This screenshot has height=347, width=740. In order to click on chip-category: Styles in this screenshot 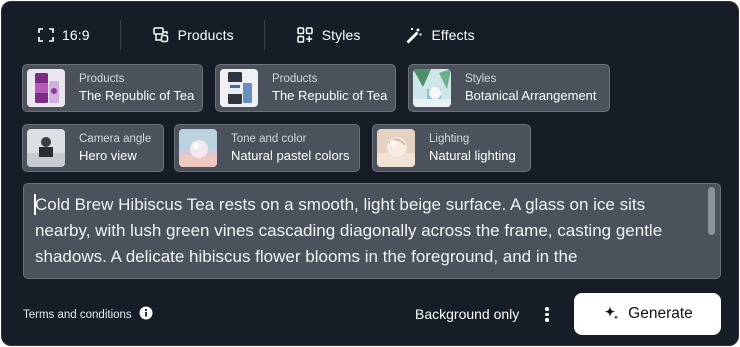, I will do `click(481, 78)`.